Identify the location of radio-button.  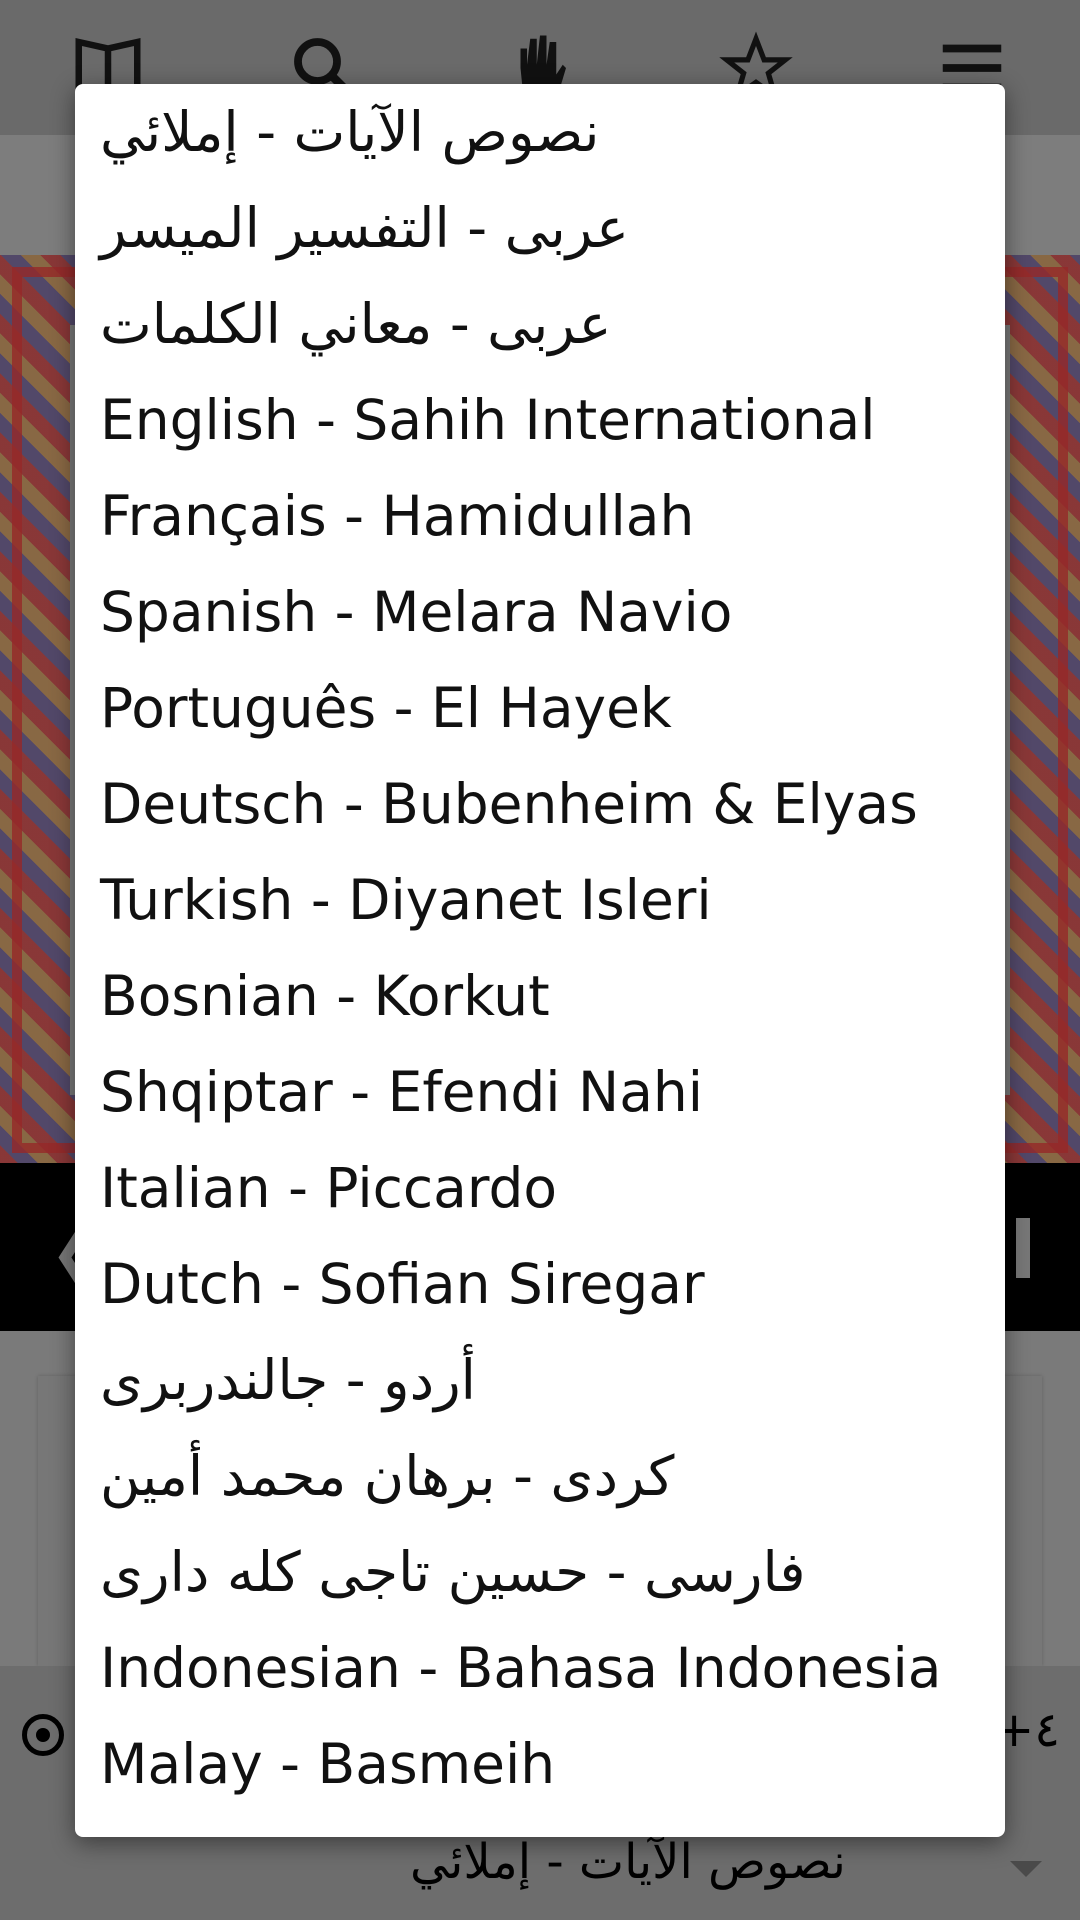
(43, 1735).